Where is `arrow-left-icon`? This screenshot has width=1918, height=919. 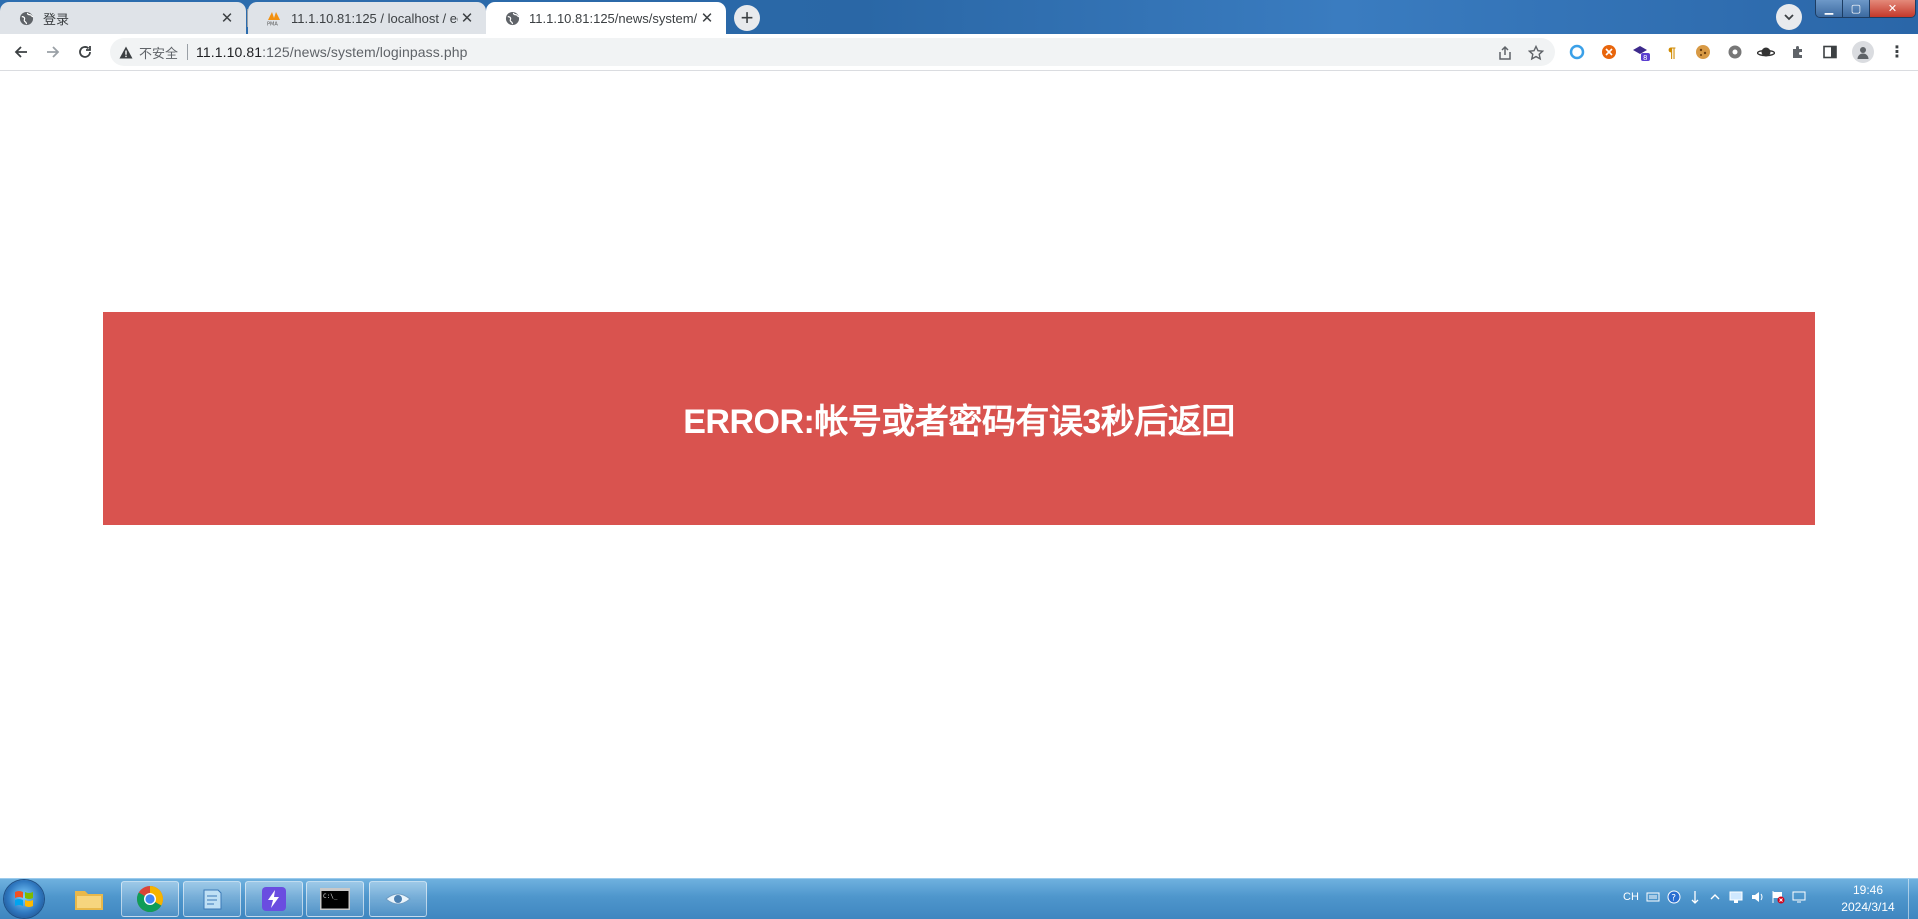
arrow-left-icon is located at coordinates (20, 52).